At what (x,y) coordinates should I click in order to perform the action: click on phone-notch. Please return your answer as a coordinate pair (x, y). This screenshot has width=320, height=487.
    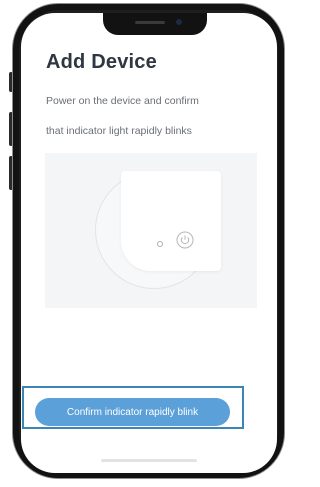
    Looking at the image, I should click on (155, 24).